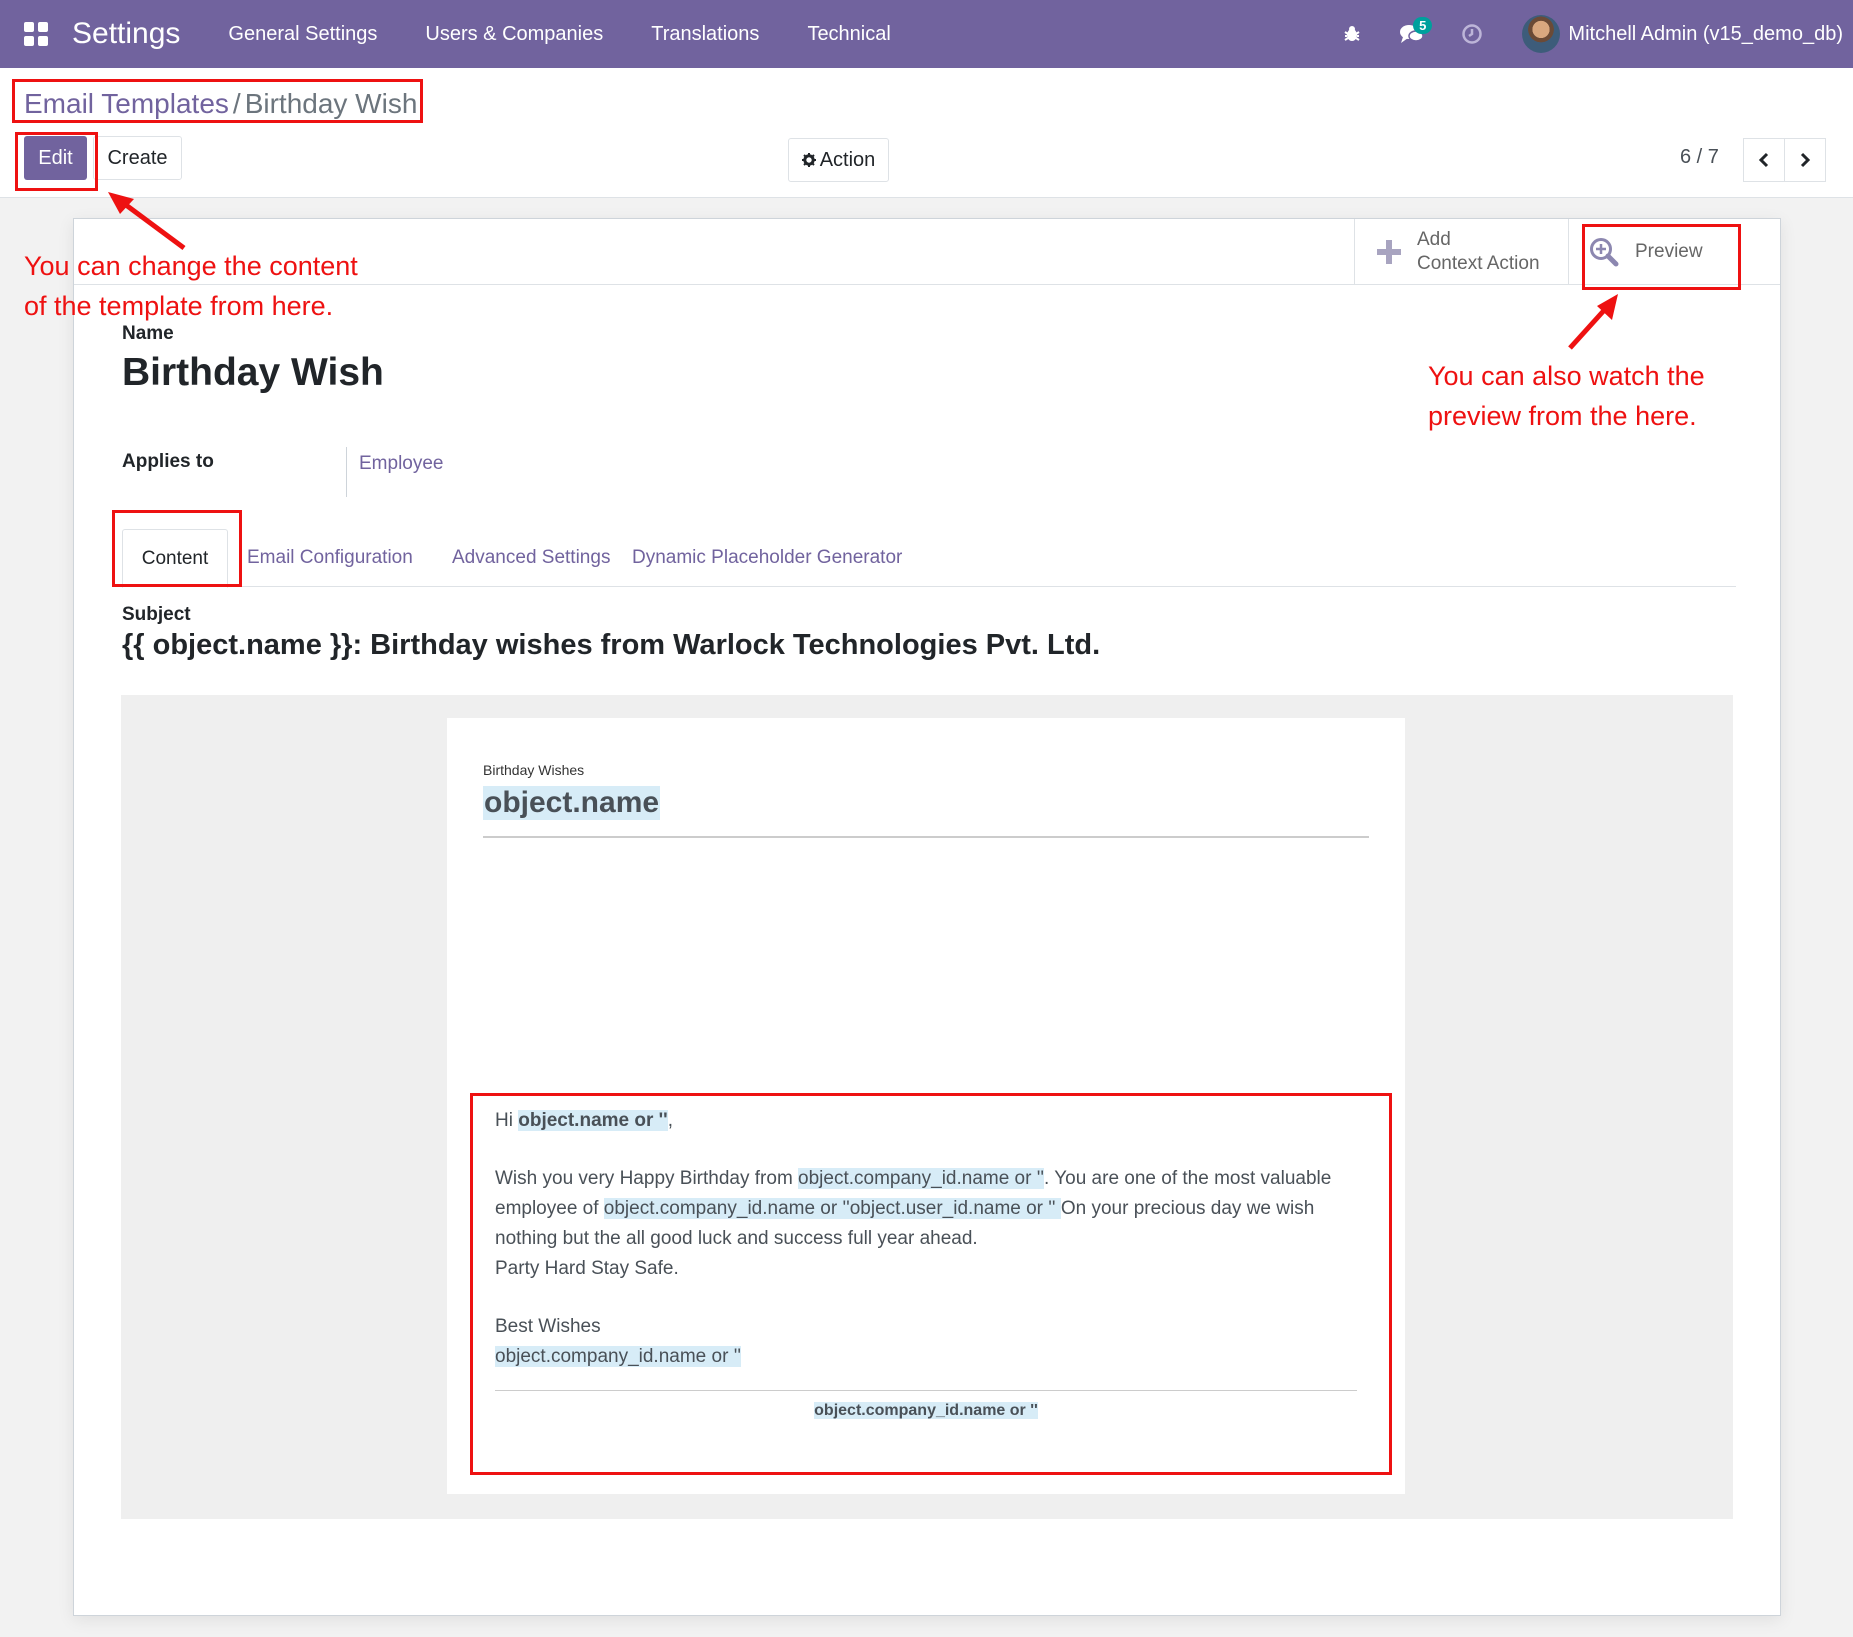 The height and width of the screenshot is (1637, 1853). I want to click on arrow-to-preview, so click(1589, 327).